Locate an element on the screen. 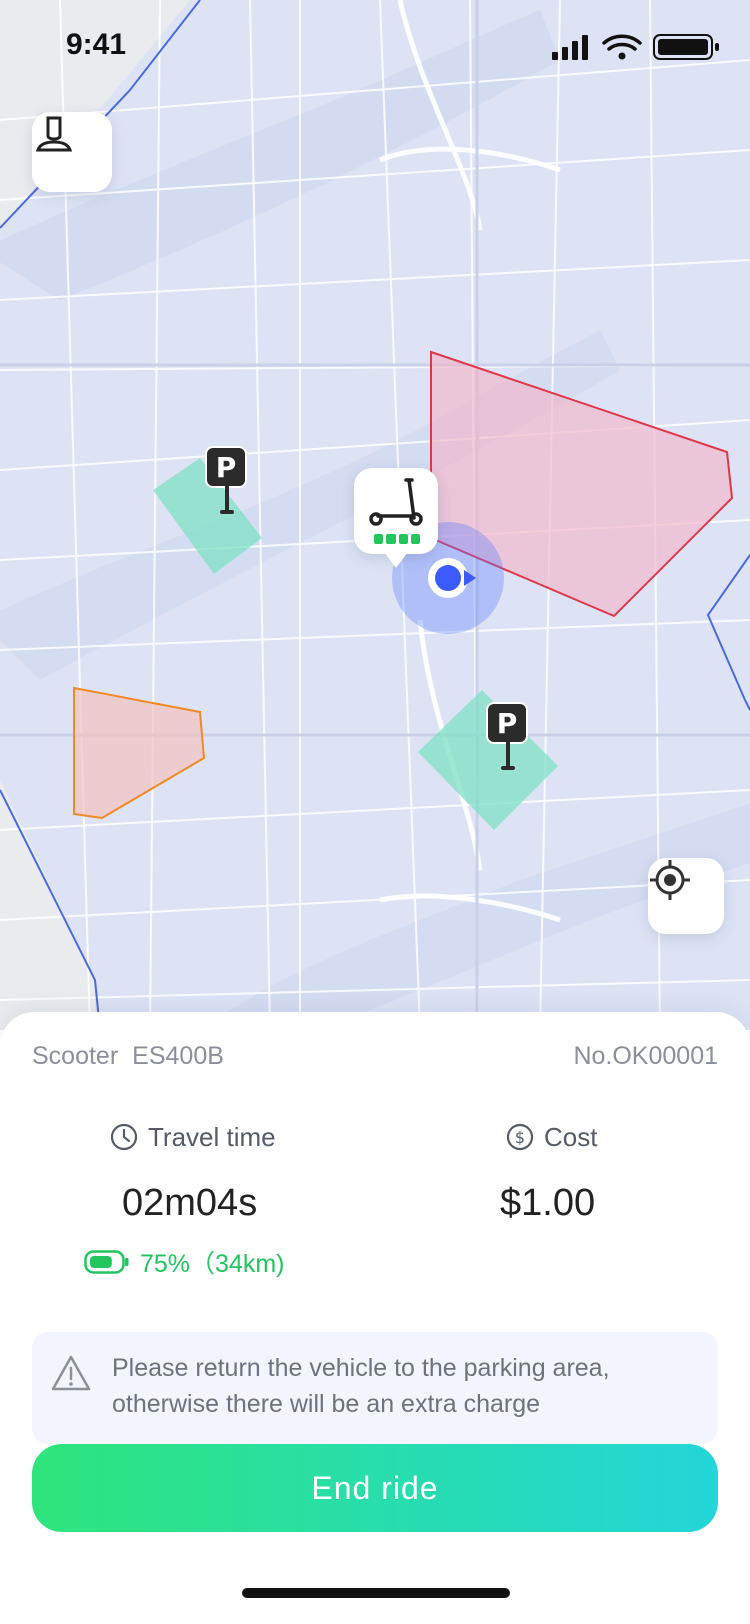  home-indicator is located at coordinates (376, 1593).